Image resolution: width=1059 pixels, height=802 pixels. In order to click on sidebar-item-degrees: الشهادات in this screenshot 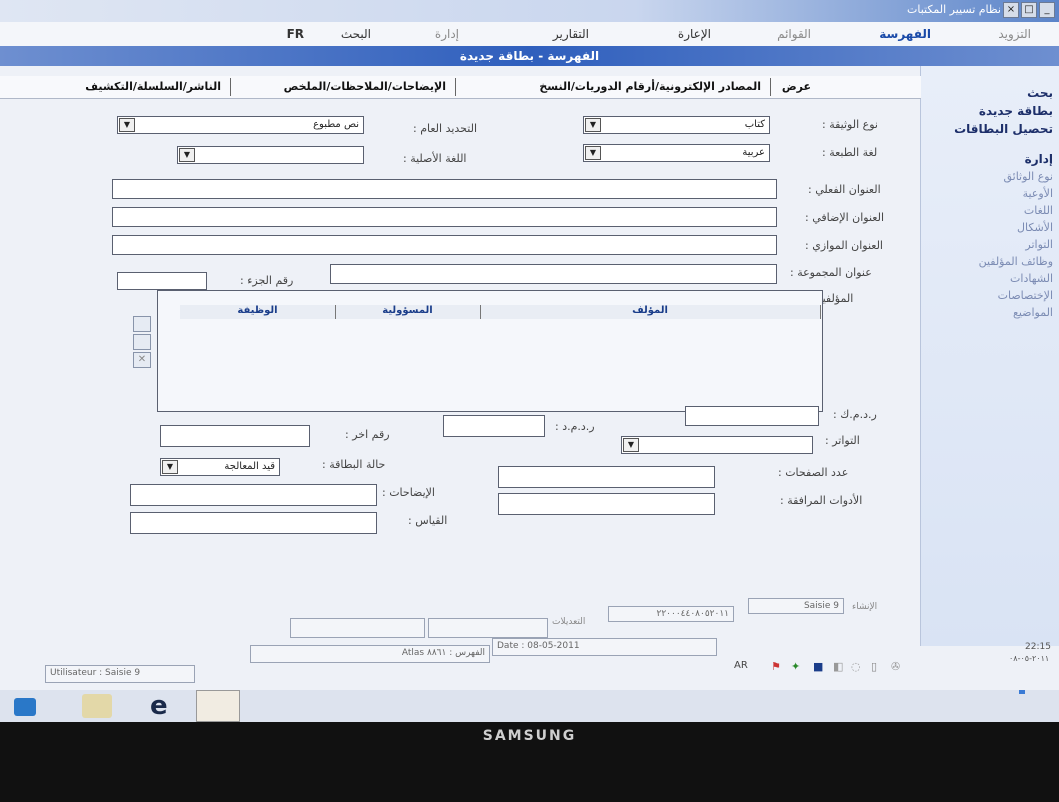, I will do `click(990, 278)`.